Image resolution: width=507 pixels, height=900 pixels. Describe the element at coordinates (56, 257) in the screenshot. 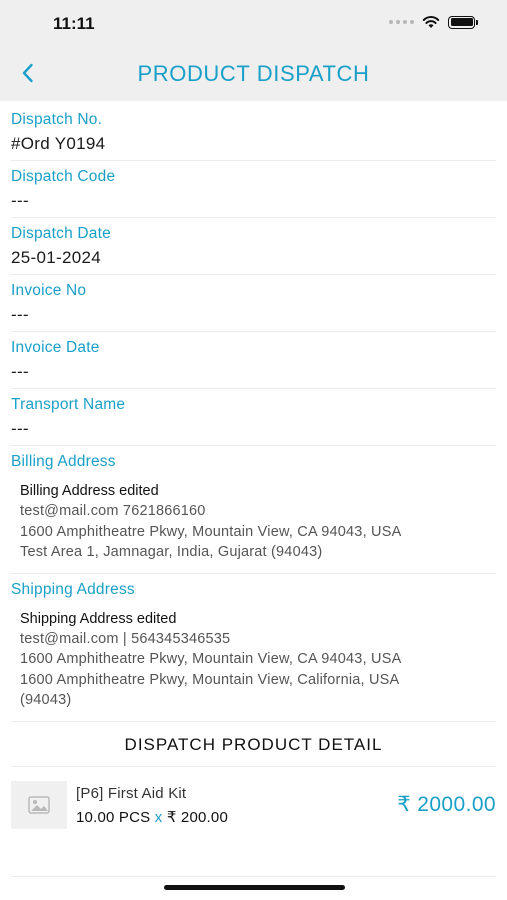

I see `field-value: 25-01-2024` at that location.